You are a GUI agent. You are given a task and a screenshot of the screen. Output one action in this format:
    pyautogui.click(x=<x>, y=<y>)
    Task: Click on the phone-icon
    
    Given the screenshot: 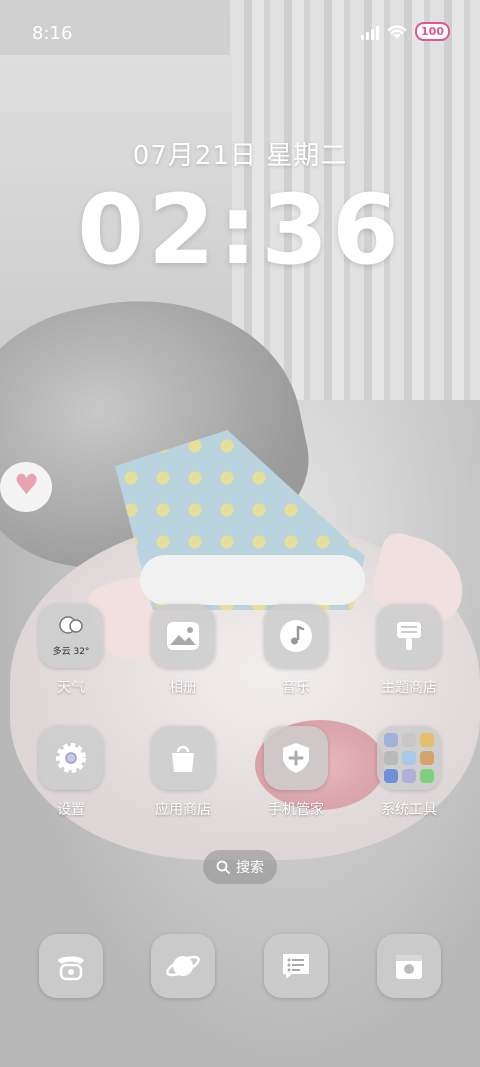 What is the action you would take?
    pyautogui.click(x=71, y=966)
    